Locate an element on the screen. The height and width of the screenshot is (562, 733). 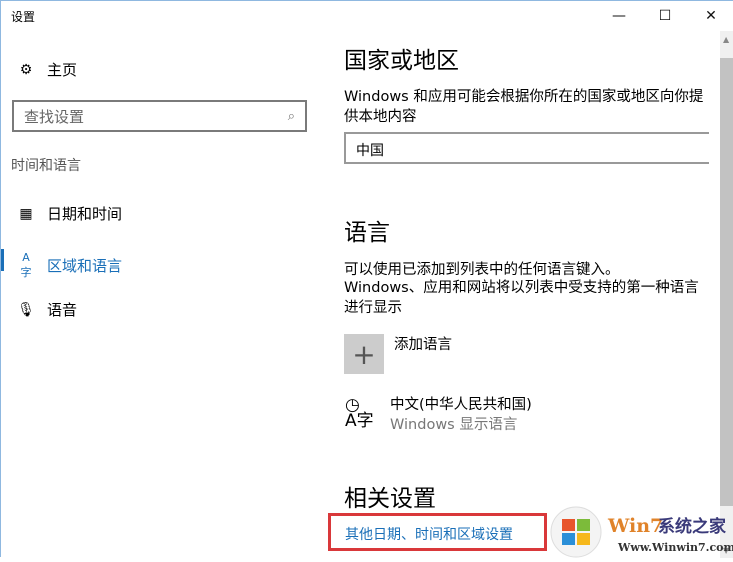
add-language-button: + is located at coordinates (364, 354).